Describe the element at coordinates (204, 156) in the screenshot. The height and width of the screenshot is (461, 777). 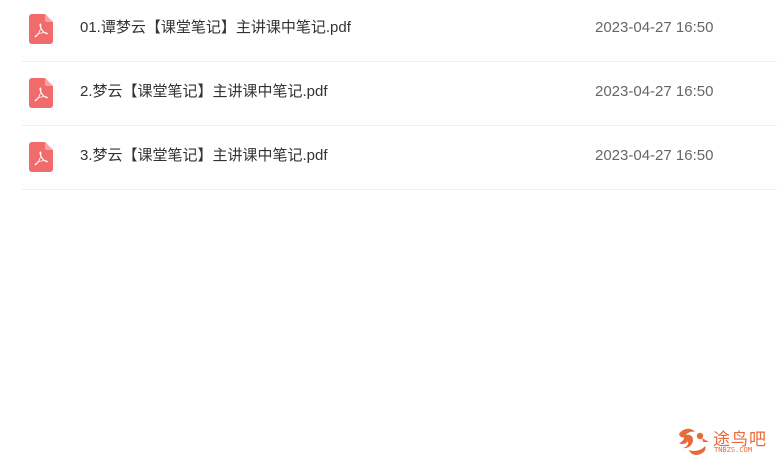
I see `file-name: 3.梦云【课堂笔记】主讲课中笔记.pdf` at that location.